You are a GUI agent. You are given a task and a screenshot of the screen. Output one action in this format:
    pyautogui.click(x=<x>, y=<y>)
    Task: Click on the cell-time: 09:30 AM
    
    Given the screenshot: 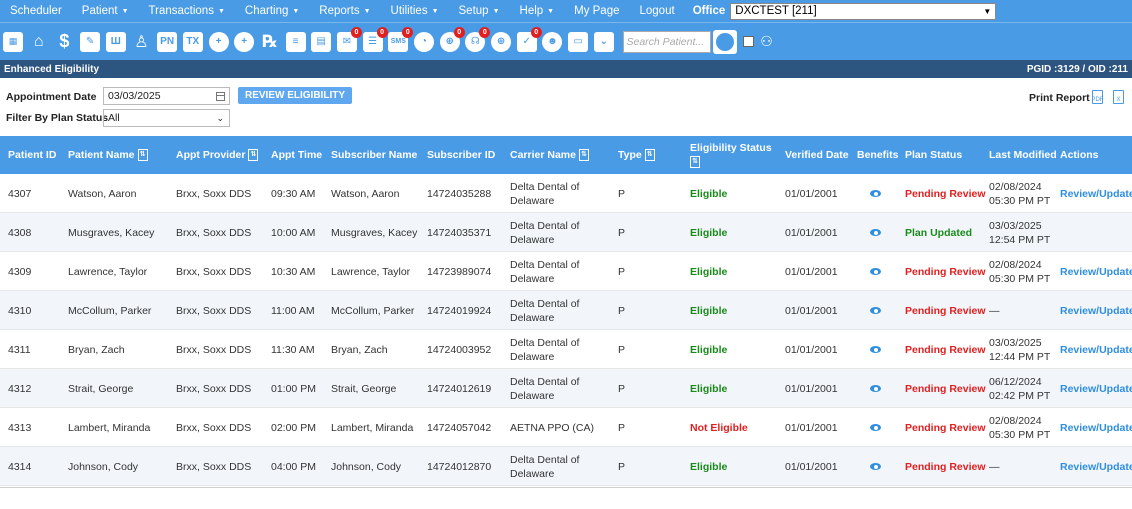 What is the action you would take?
    pyautogui.click(x=293, y=193)
    